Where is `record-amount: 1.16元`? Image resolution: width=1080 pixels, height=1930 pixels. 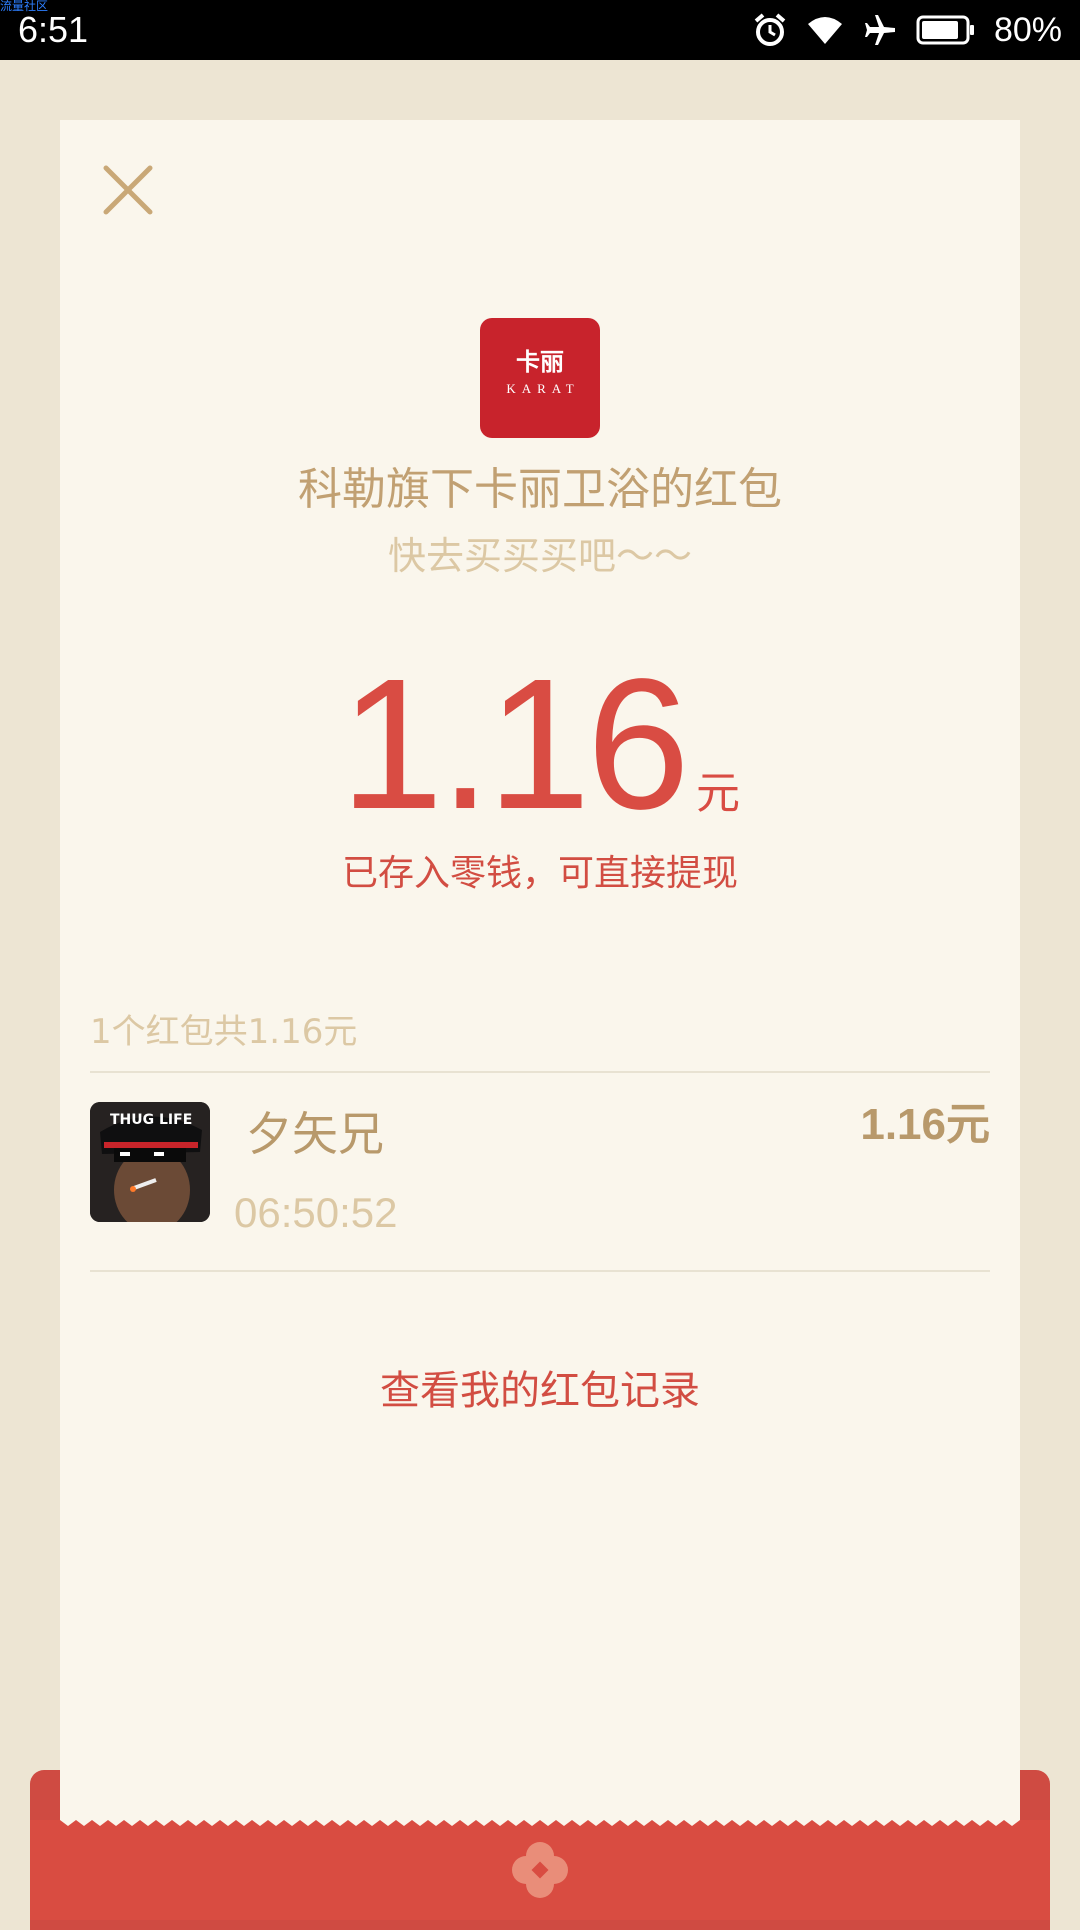
record-amount: 1.16元 is located at coordinates (925, 1124).